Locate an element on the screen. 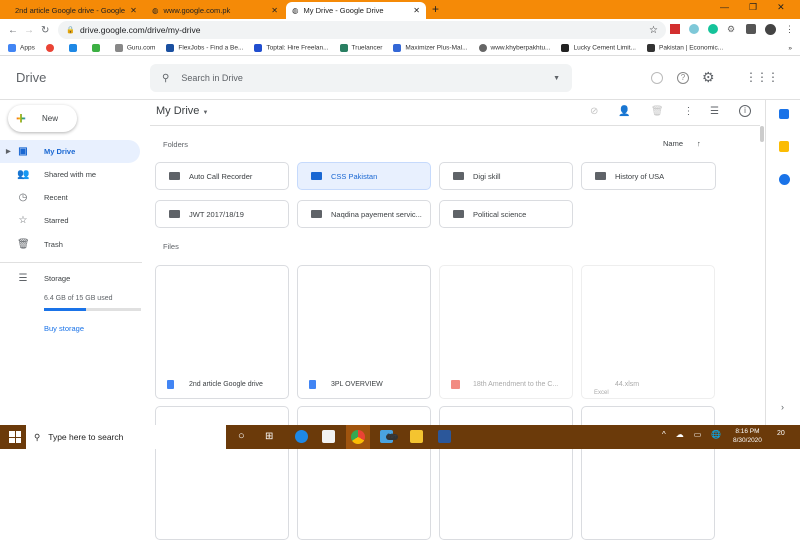 Image resolution: width=800 pixels, height=540 pixels. language-icon: 🌐 is located at coordinates (716, 434).